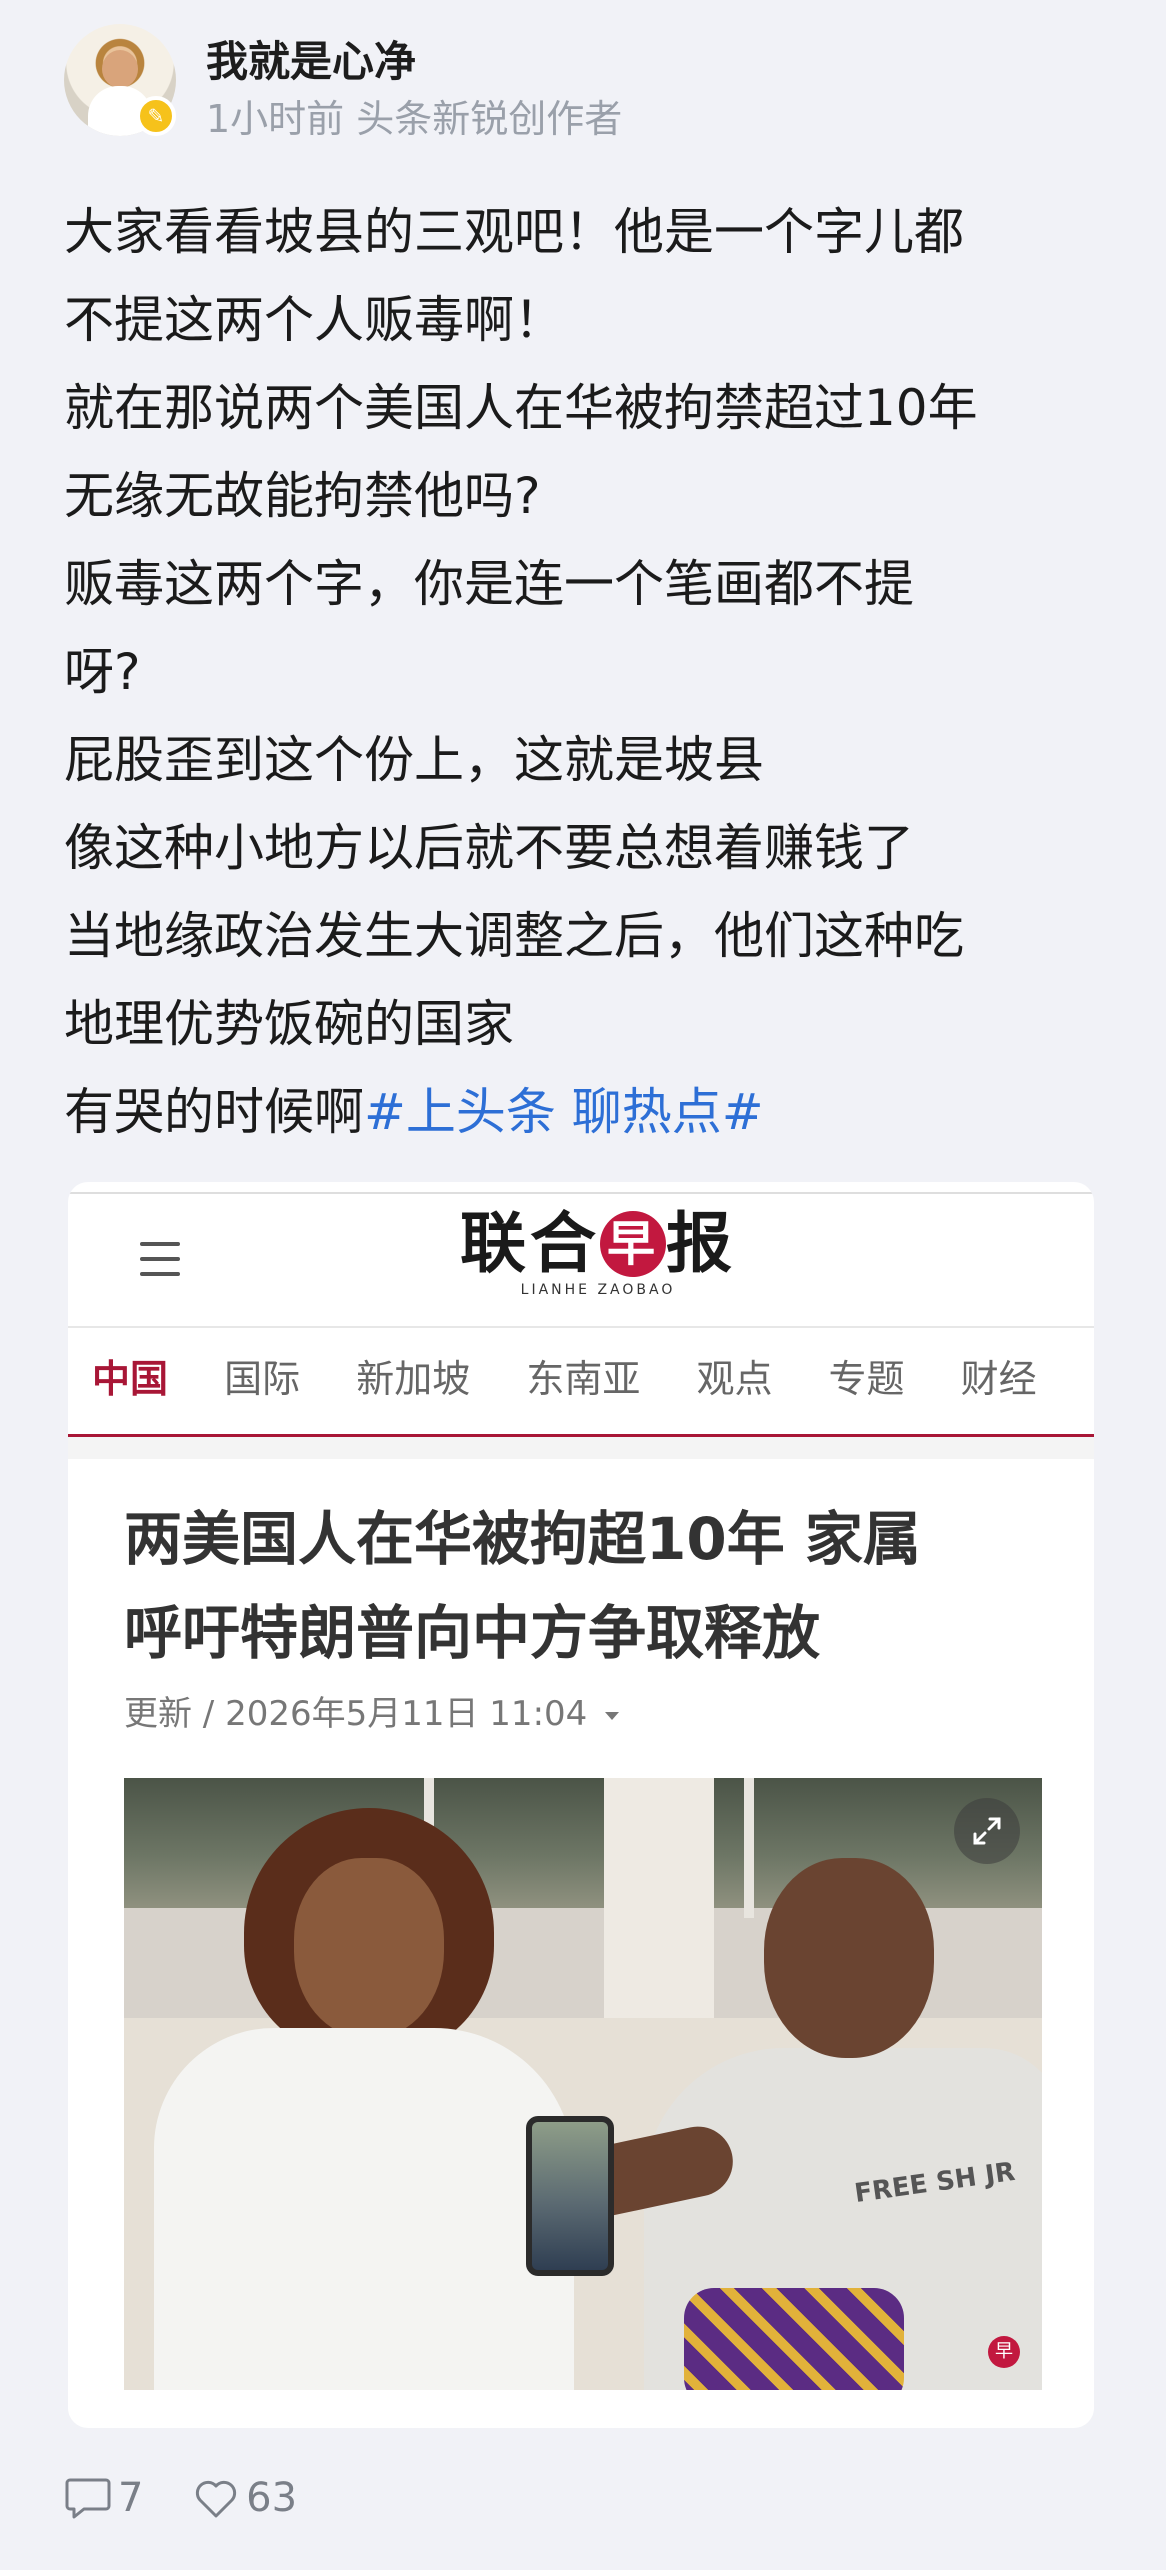 The height and width of the screenshot is (2570, 1166). What do you see at coordinates (514, 232) in the screenshot?
I see `post-line: 大家看看坡县的三观吧！他是一个字儿都` at bounding box center [514, 232].